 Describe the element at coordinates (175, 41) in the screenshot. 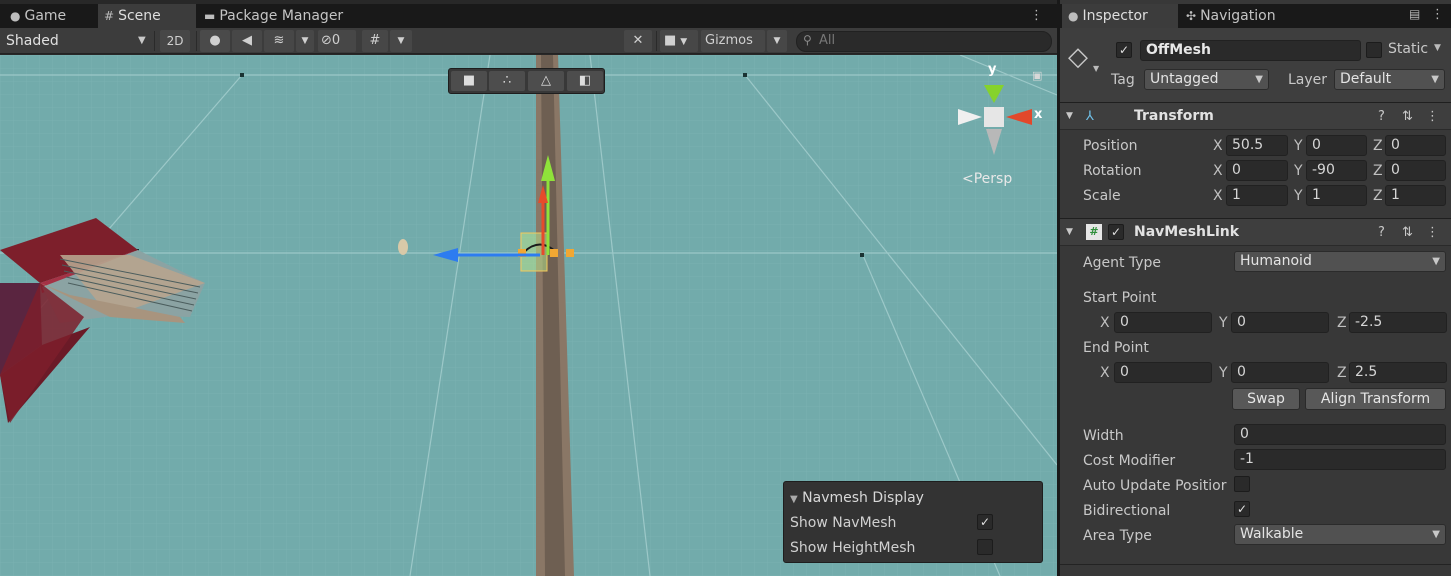

I see `2d-toggle-button: 2D` at that location.